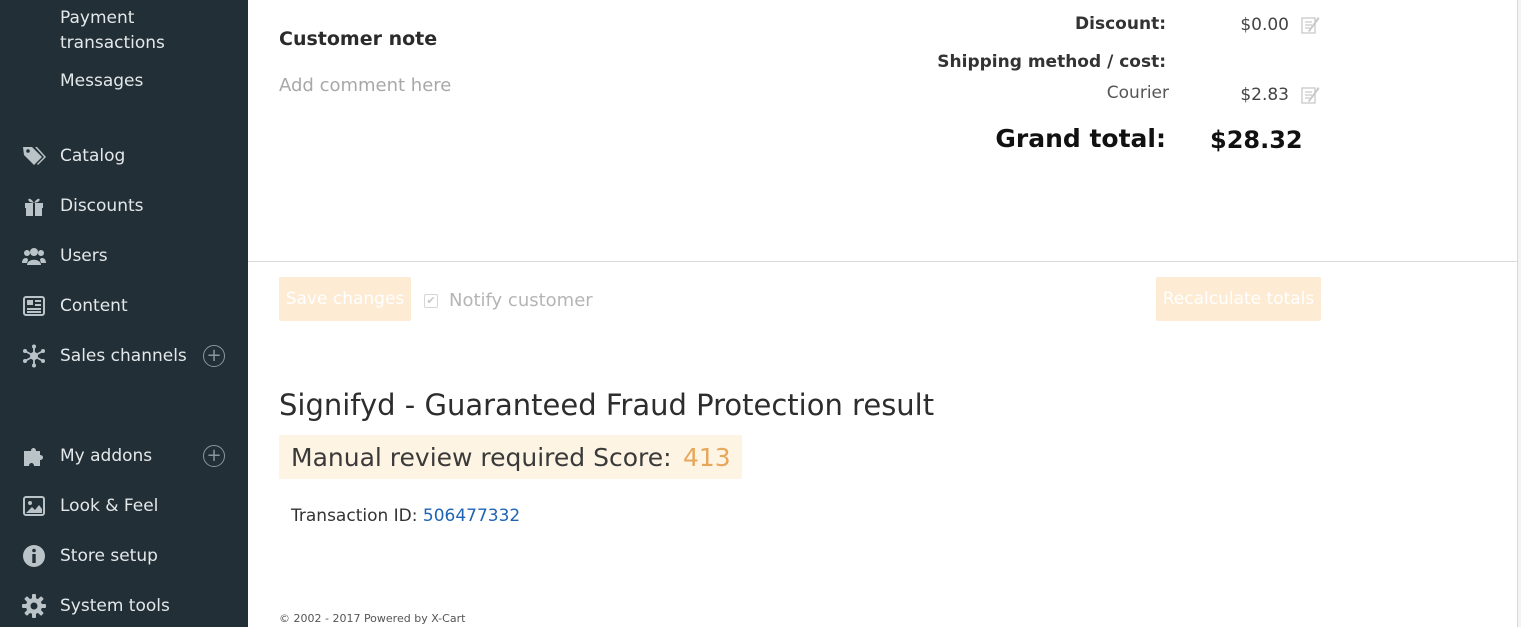 The height and width of the screenshot is (627, 1521). I want to click on sidebar-item-label: Look & Feel, so click(109, 506).